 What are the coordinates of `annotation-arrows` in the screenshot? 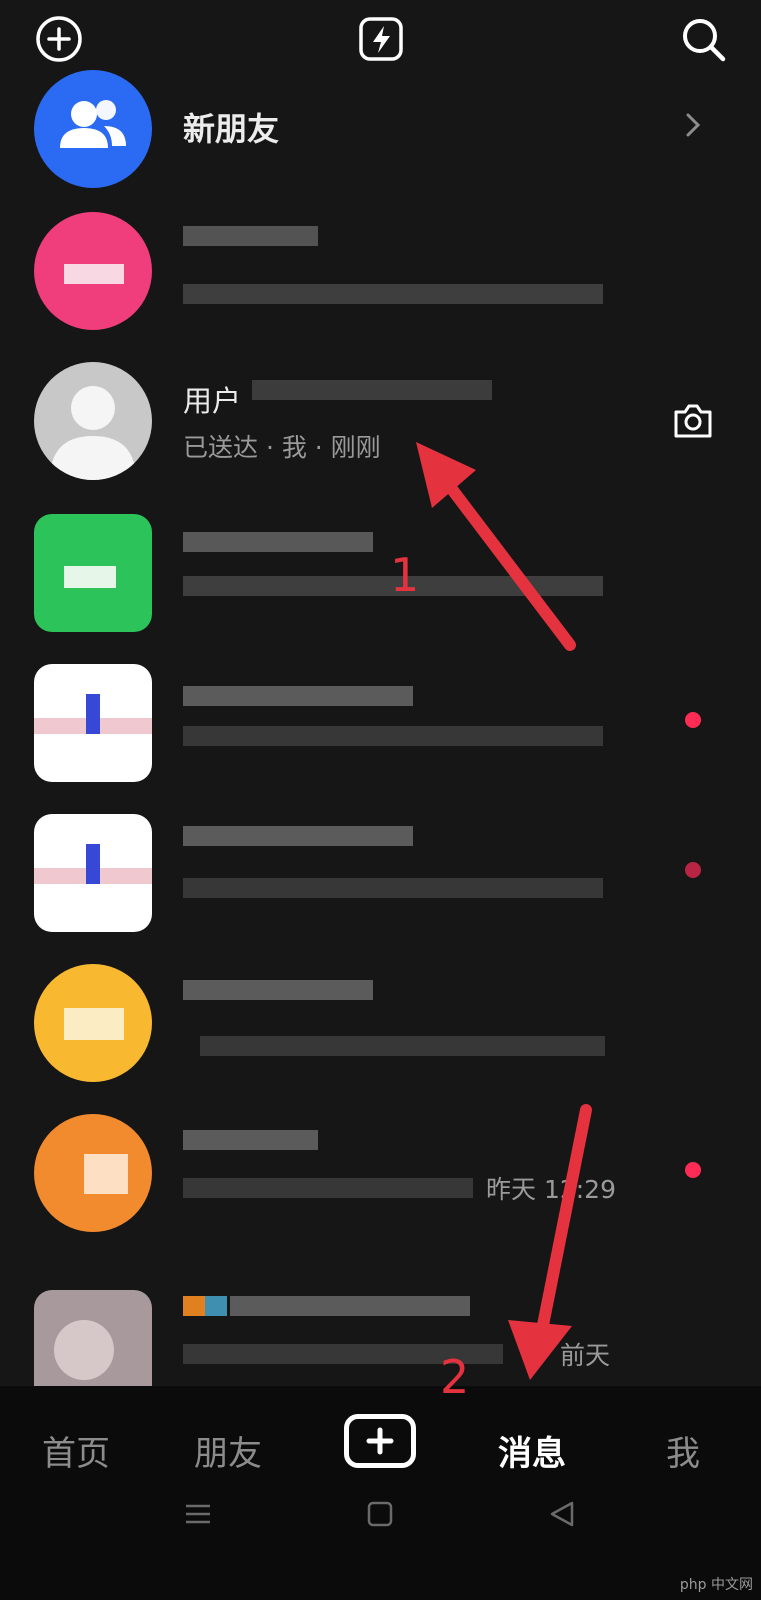 It's located at (504, 911).